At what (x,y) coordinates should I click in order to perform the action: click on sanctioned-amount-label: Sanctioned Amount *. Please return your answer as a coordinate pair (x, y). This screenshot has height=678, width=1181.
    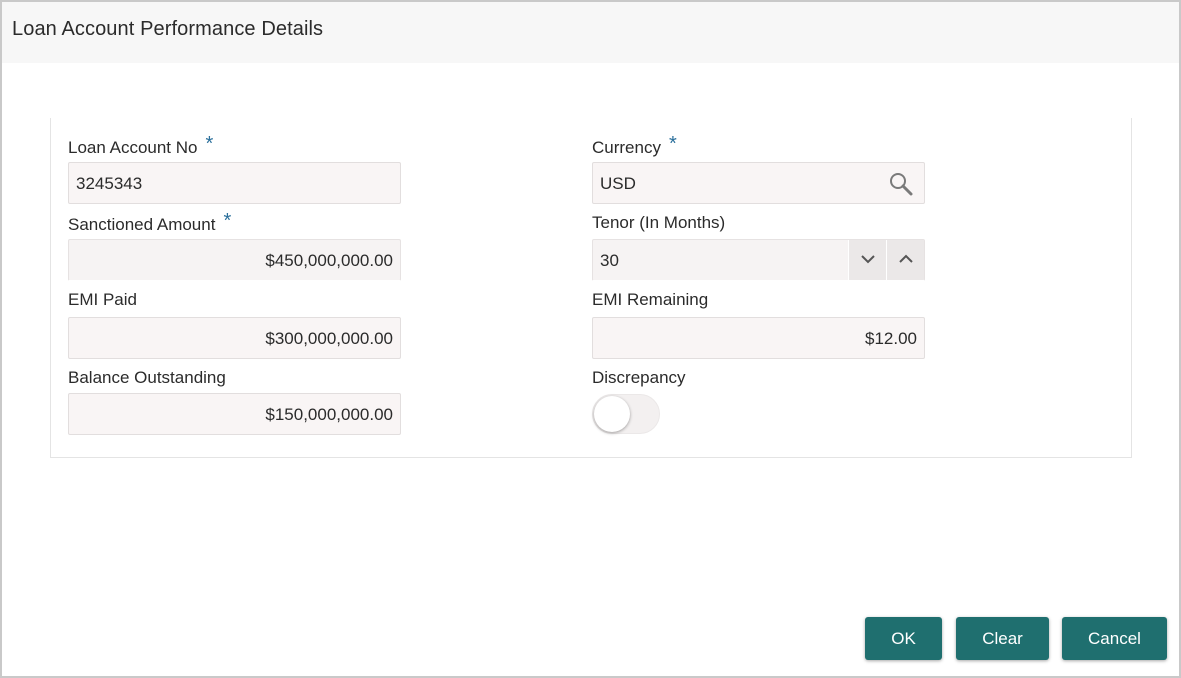
    Looking at the image, I should click on (150, 223).